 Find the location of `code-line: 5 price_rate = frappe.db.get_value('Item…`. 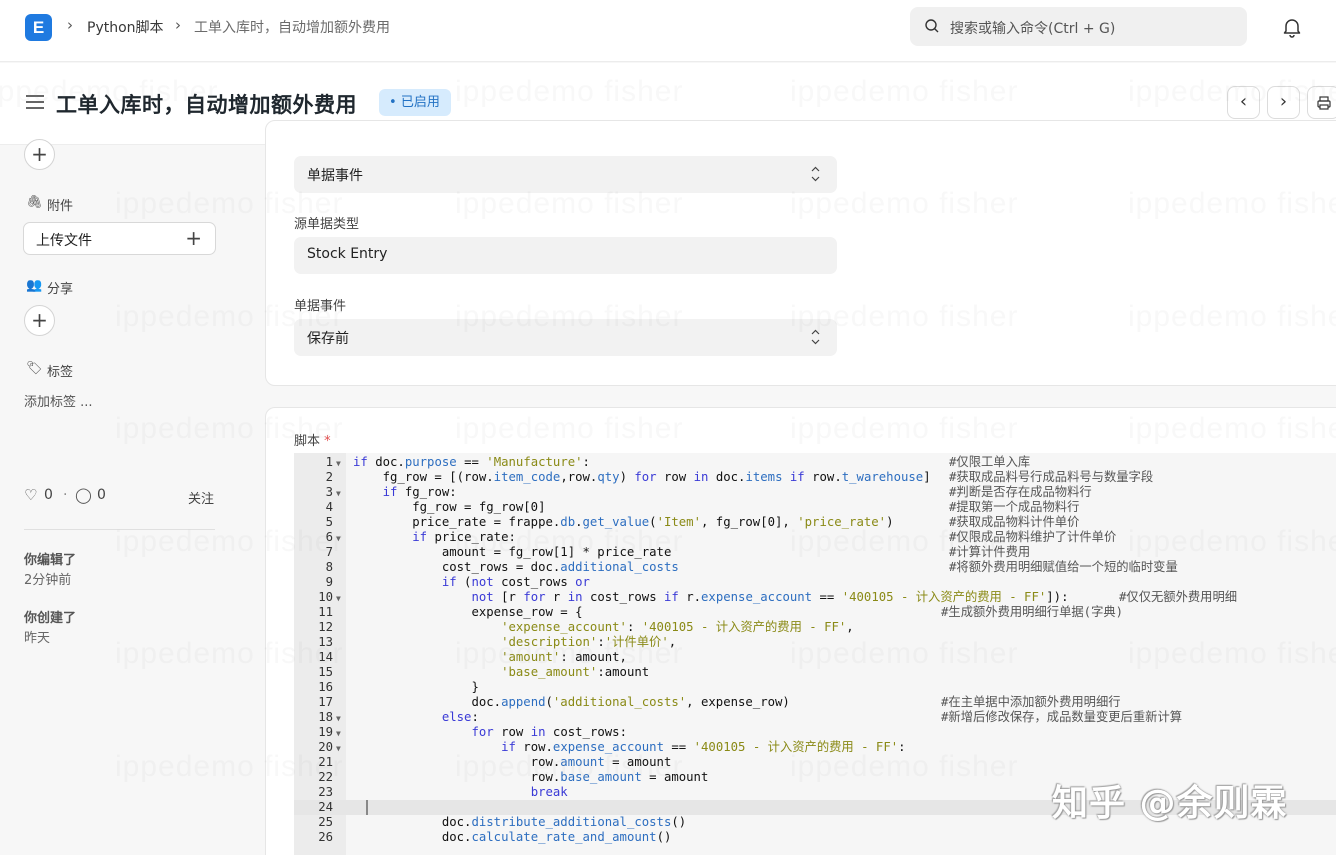

code-line: 5 price_rate = frappe.db.get_value('Item… is located at coordinates (815, 522).